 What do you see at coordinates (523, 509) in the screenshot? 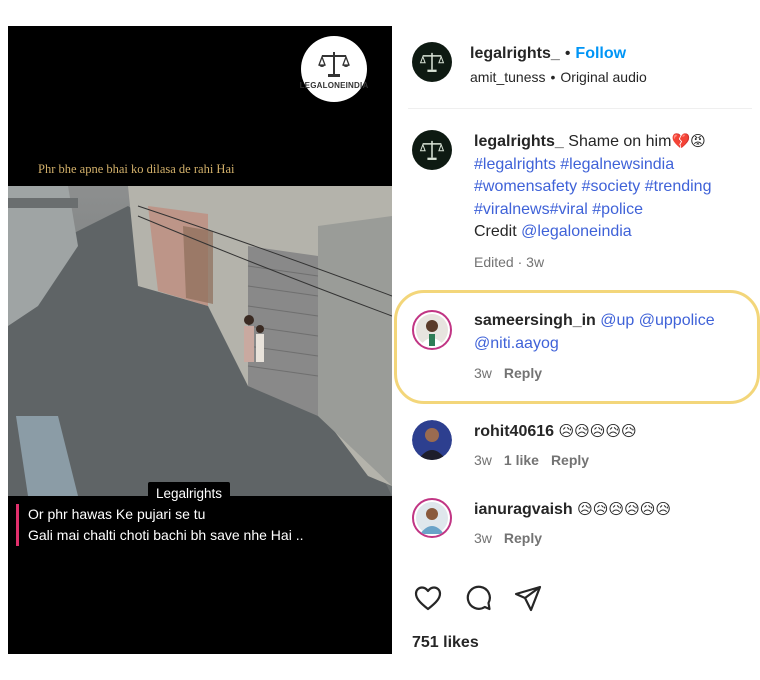
I see `comment-username: ianuragvaish` at bounding box center [523, 509].